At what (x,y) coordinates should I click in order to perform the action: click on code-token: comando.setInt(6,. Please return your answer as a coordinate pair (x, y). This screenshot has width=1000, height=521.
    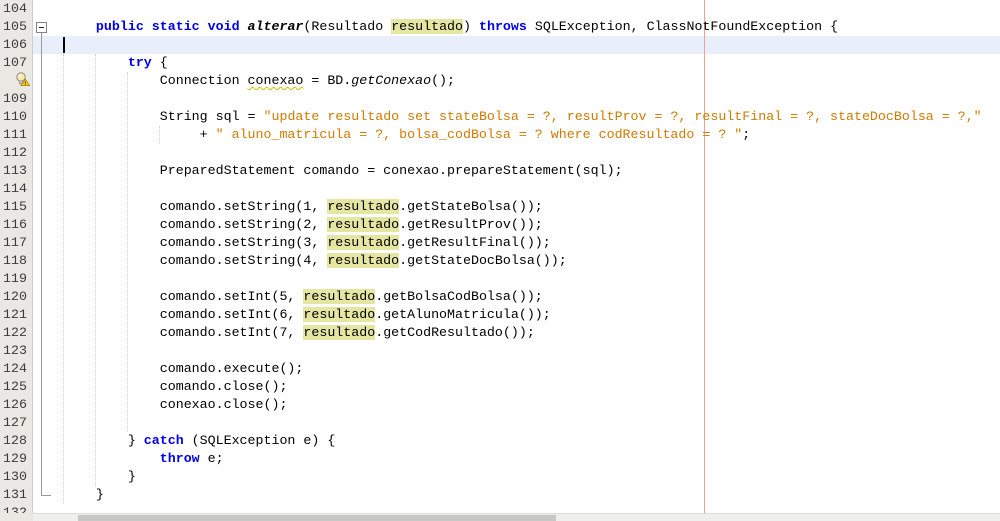
    Looking at the image, I should click on (184, 314).